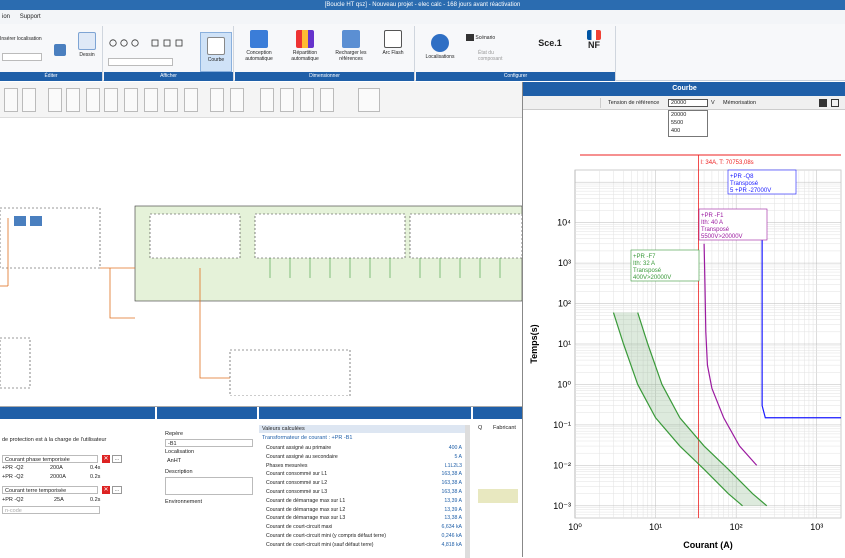 The image size is (845, 558). Describe the element at coordinates (297, 474) in the screenshot. I see `calc-row-label: Courant consommé sur L1` at that location.